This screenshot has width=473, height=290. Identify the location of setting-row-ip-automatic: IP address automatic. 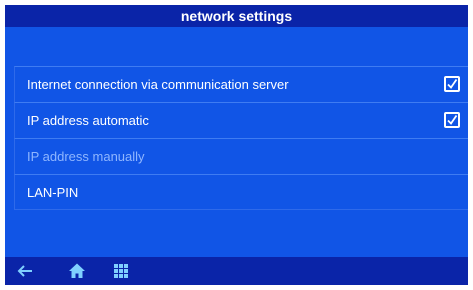
(241, 120).